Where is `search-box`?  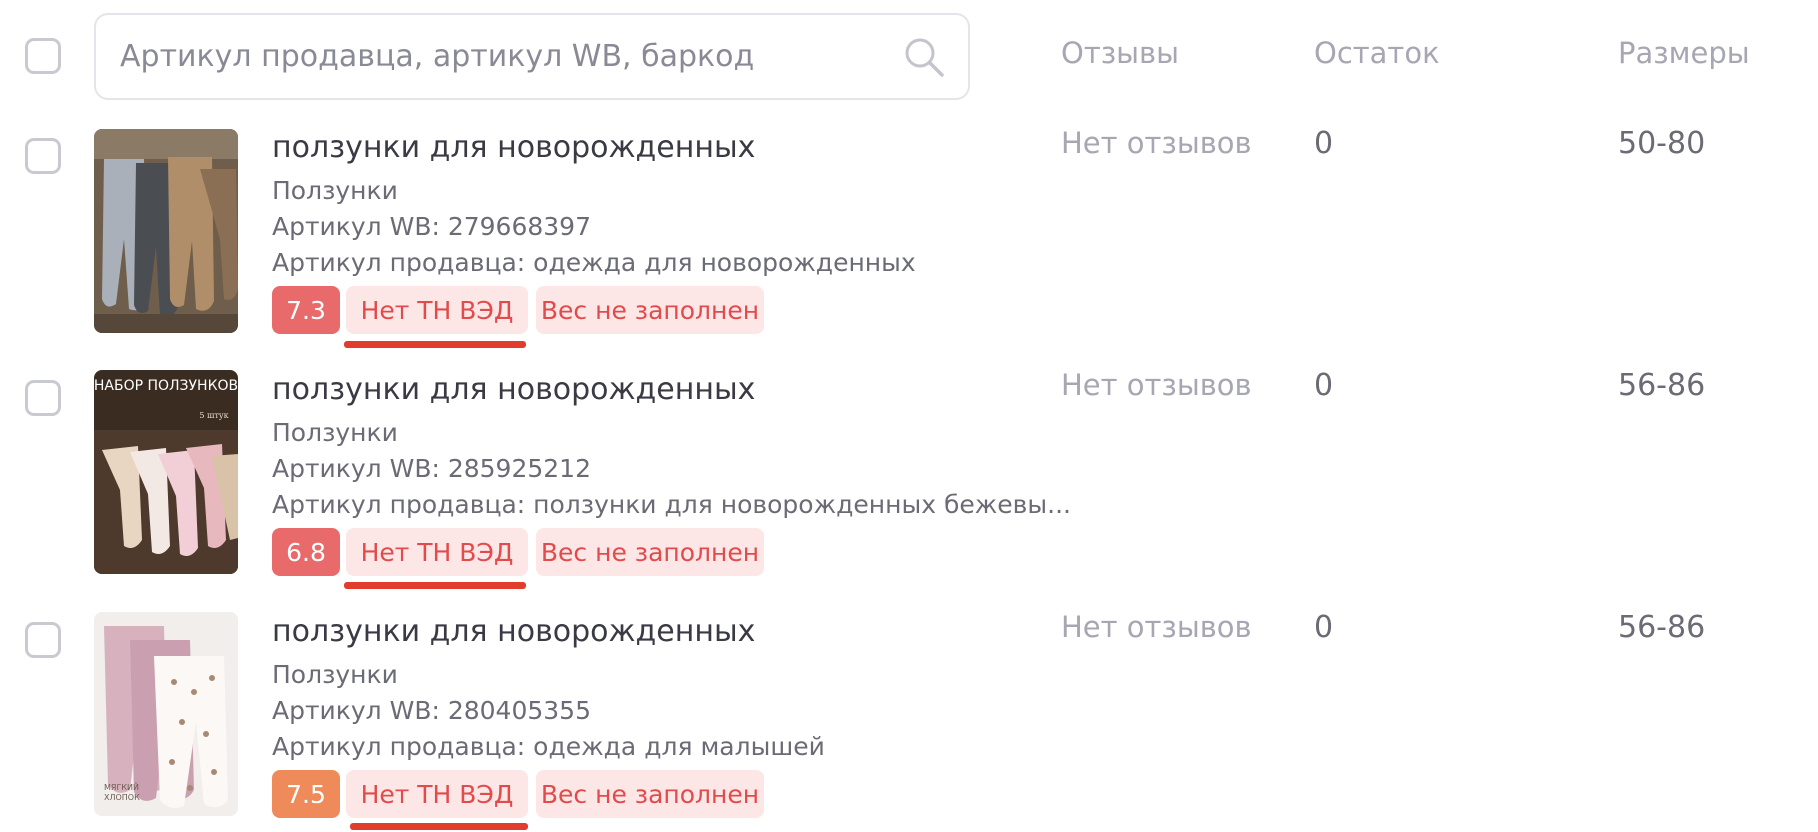 search-box is located at coordinates (532, 56).